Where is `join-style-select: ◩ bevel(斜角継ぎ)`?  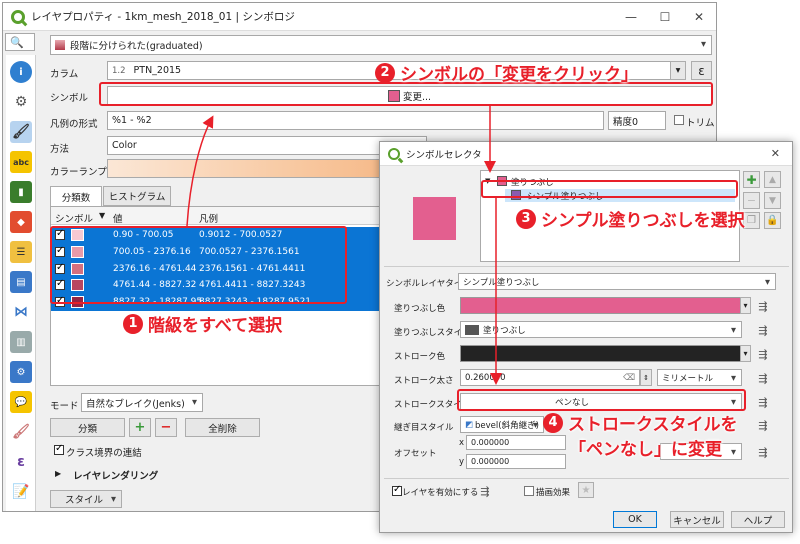 join-style-select: ◩ bevel(斜角継ぎ) is located at coordinates (502, 424).